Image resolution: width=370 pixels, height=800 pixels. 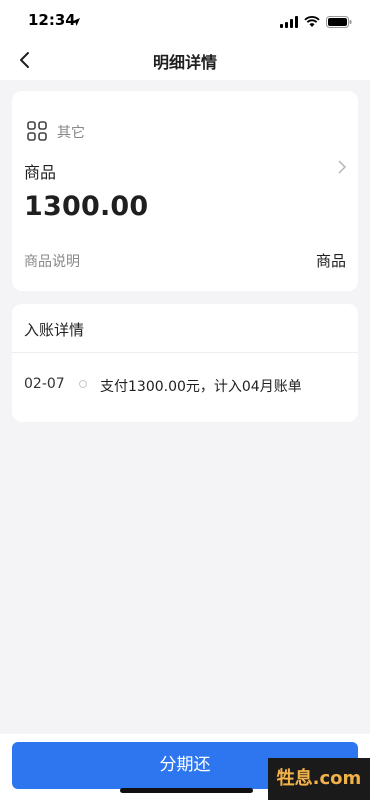 What do you see at coordinates (83, 384) in the screenshot?
I see `timeline-dot-icon` at bounding box center [83, 384].